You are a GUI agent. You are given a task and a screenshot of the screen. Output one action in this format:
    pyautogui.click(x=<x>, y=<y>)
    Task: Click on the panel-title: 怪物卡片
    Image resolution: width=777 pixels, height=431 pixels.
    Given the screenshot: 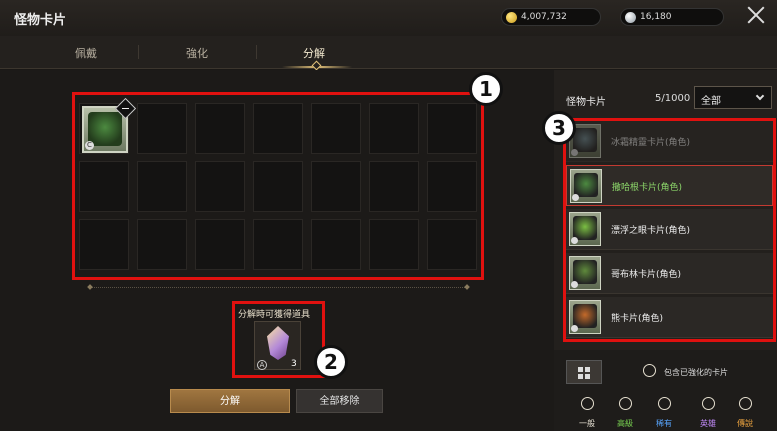 What is the action you would take?
    pyautogui.click(x=586, y=102)
    